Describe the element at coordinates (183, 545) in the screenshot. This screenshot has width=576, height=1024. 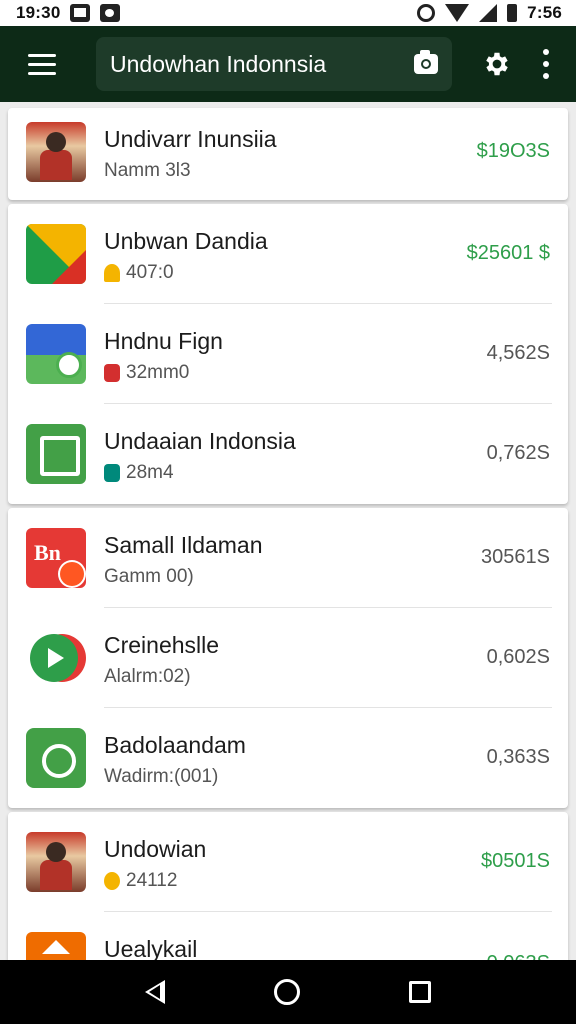
I see `item-title: Samall Ildaman` at that location.